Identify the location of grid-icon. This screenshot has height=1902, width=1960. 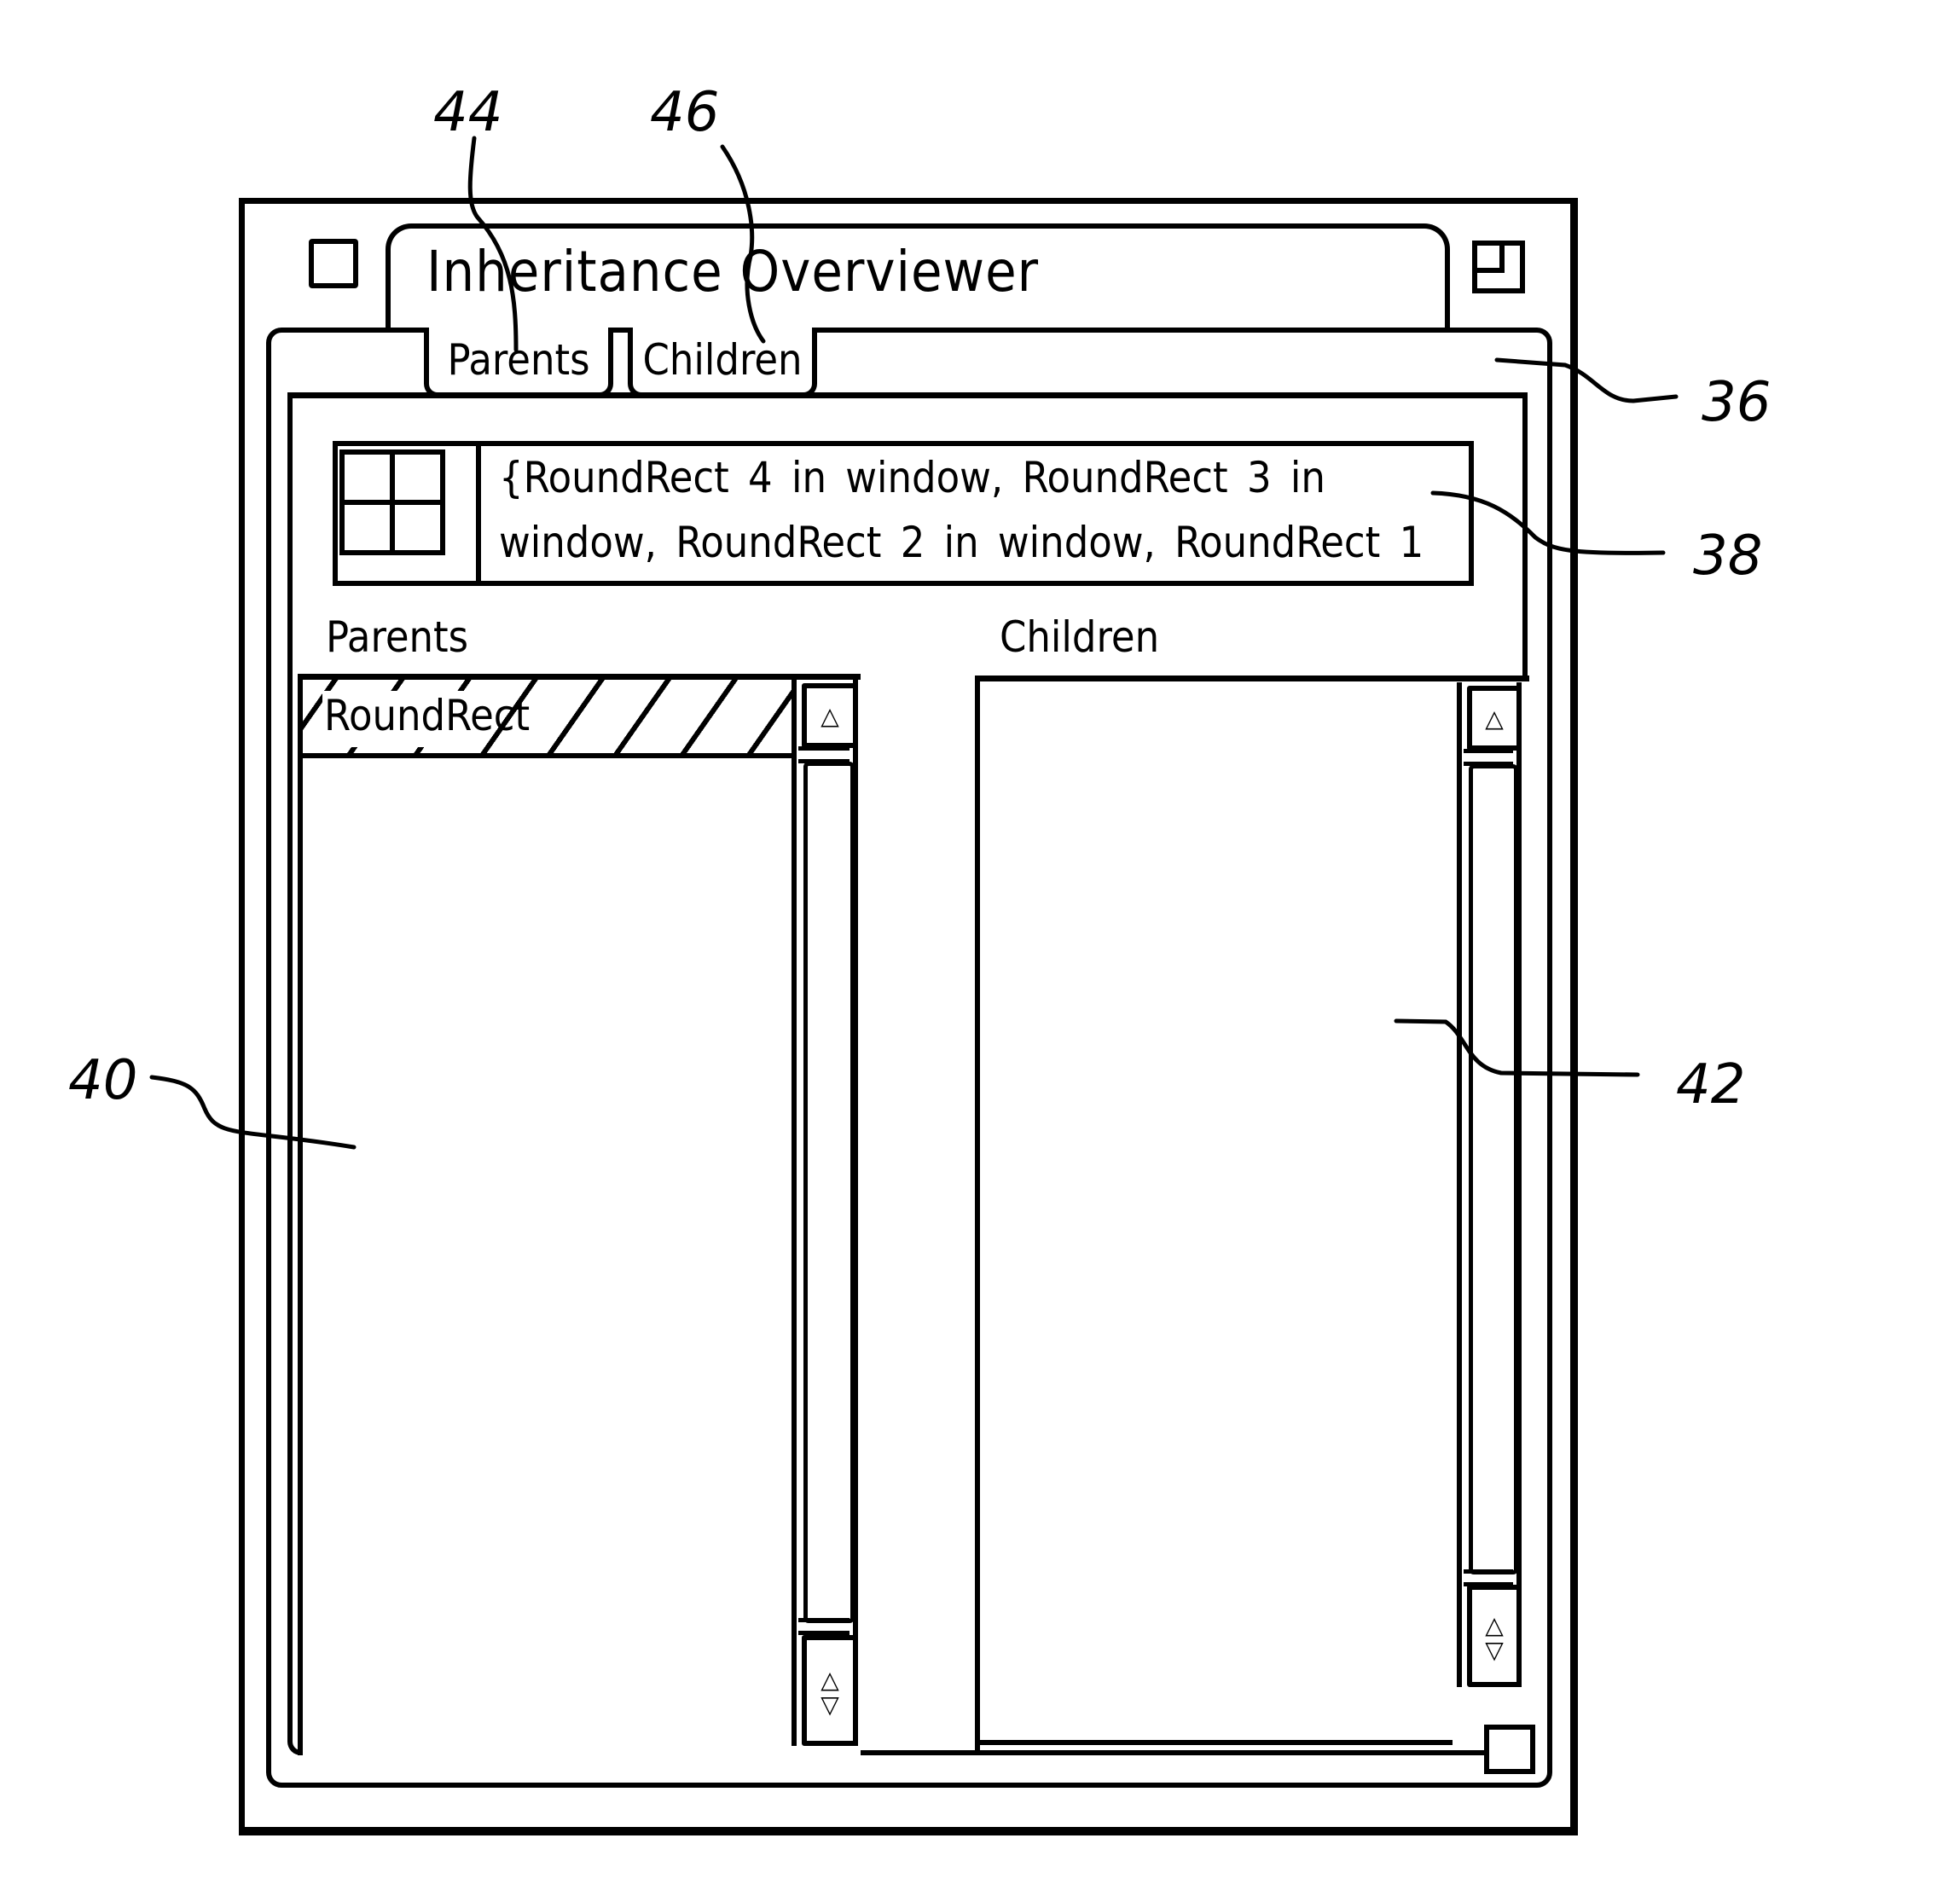
(403, 513).